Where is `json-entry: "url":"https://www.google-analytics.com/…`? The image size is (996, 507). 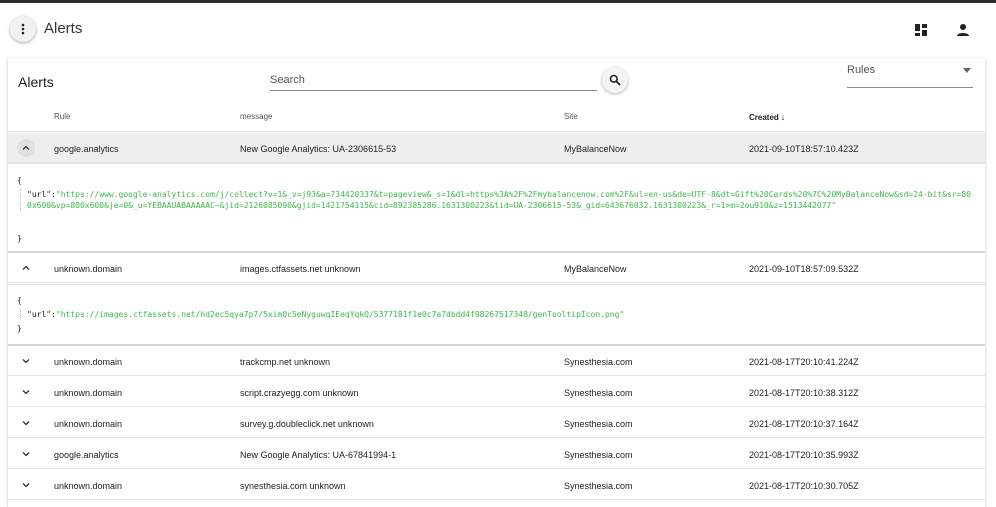 json-entry: "url":"https://www.google-analytics.com/… is located at coordinates (497, 200).